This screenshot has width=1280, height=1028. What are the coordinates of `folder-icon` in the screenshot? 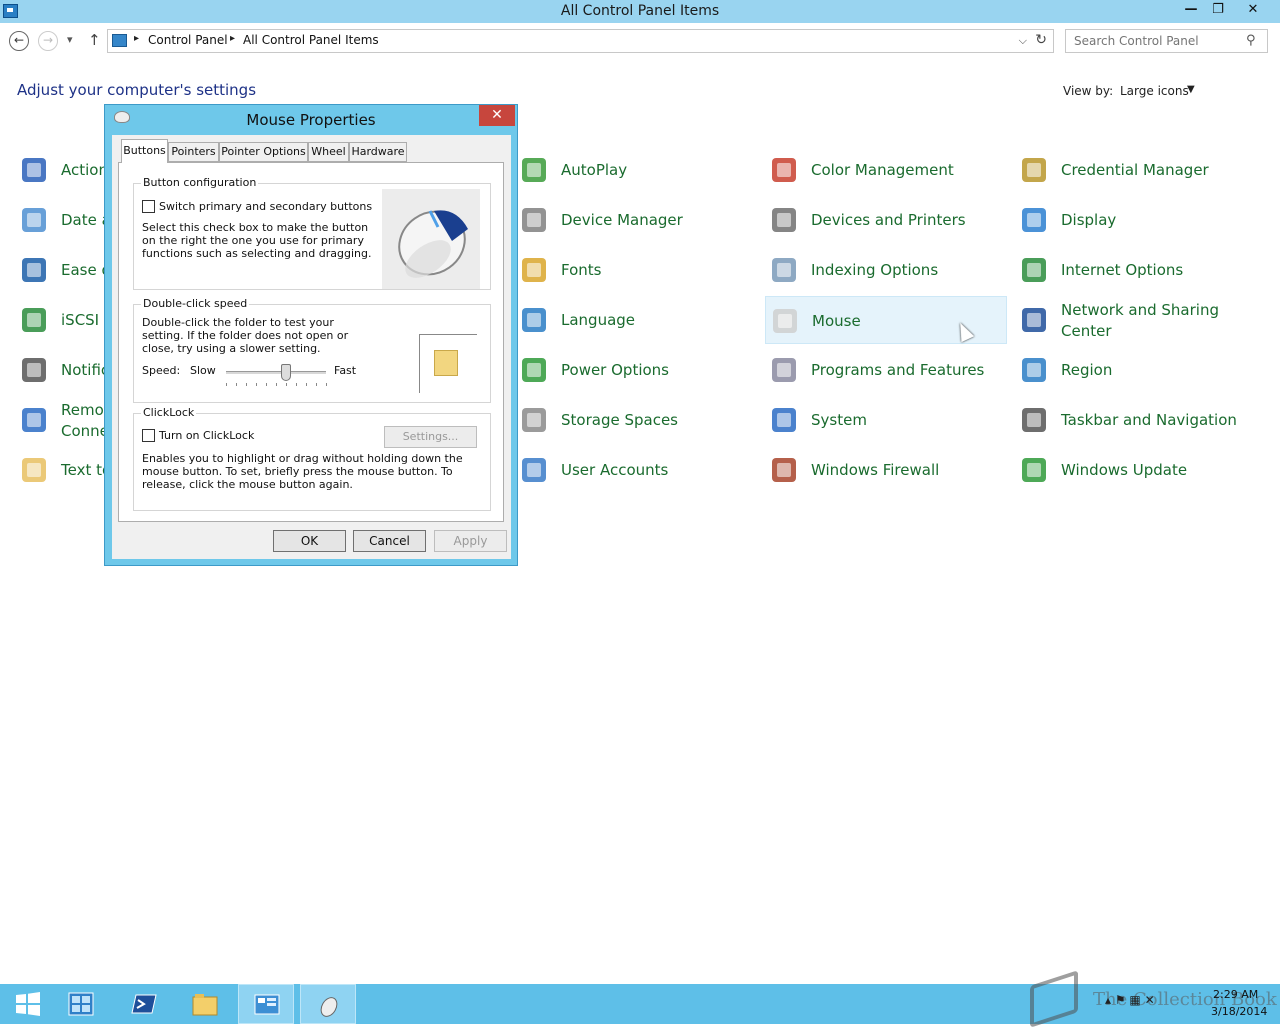 It's located at (446, 363).